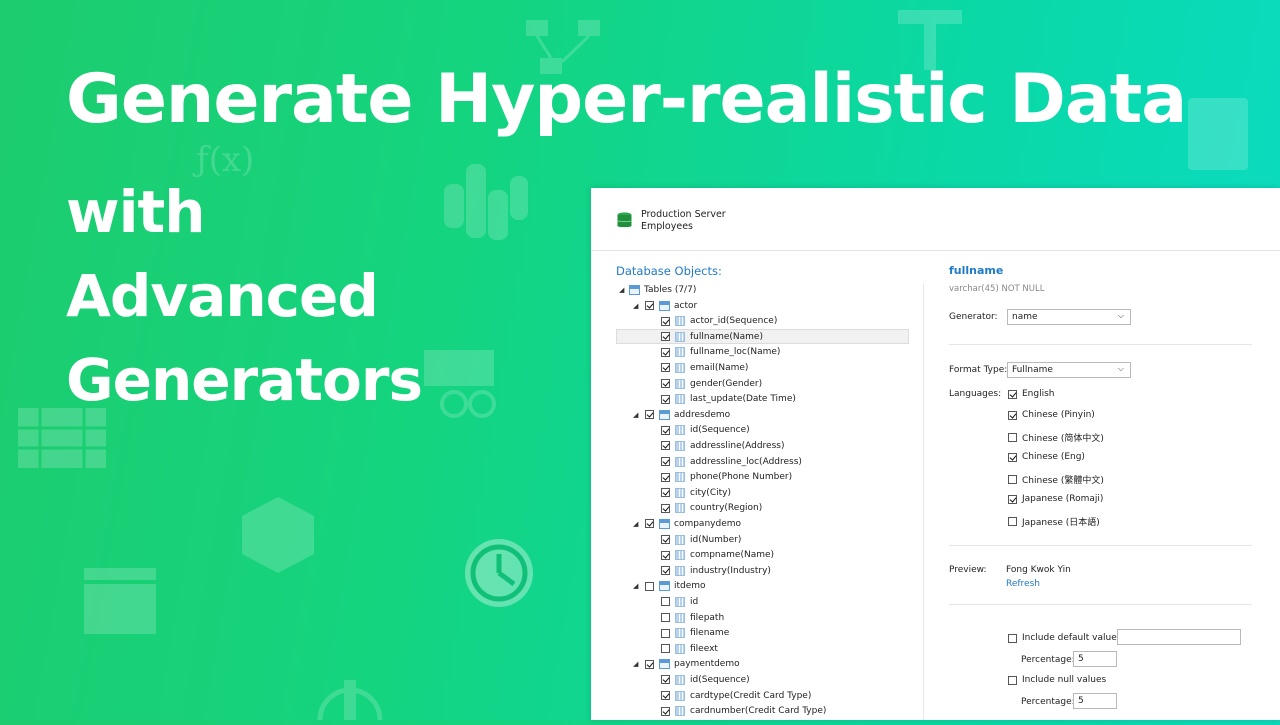 This screenshot has width=1280, height=725. I want to click on tree-column-row: addressline(Address), so click(722, 445).